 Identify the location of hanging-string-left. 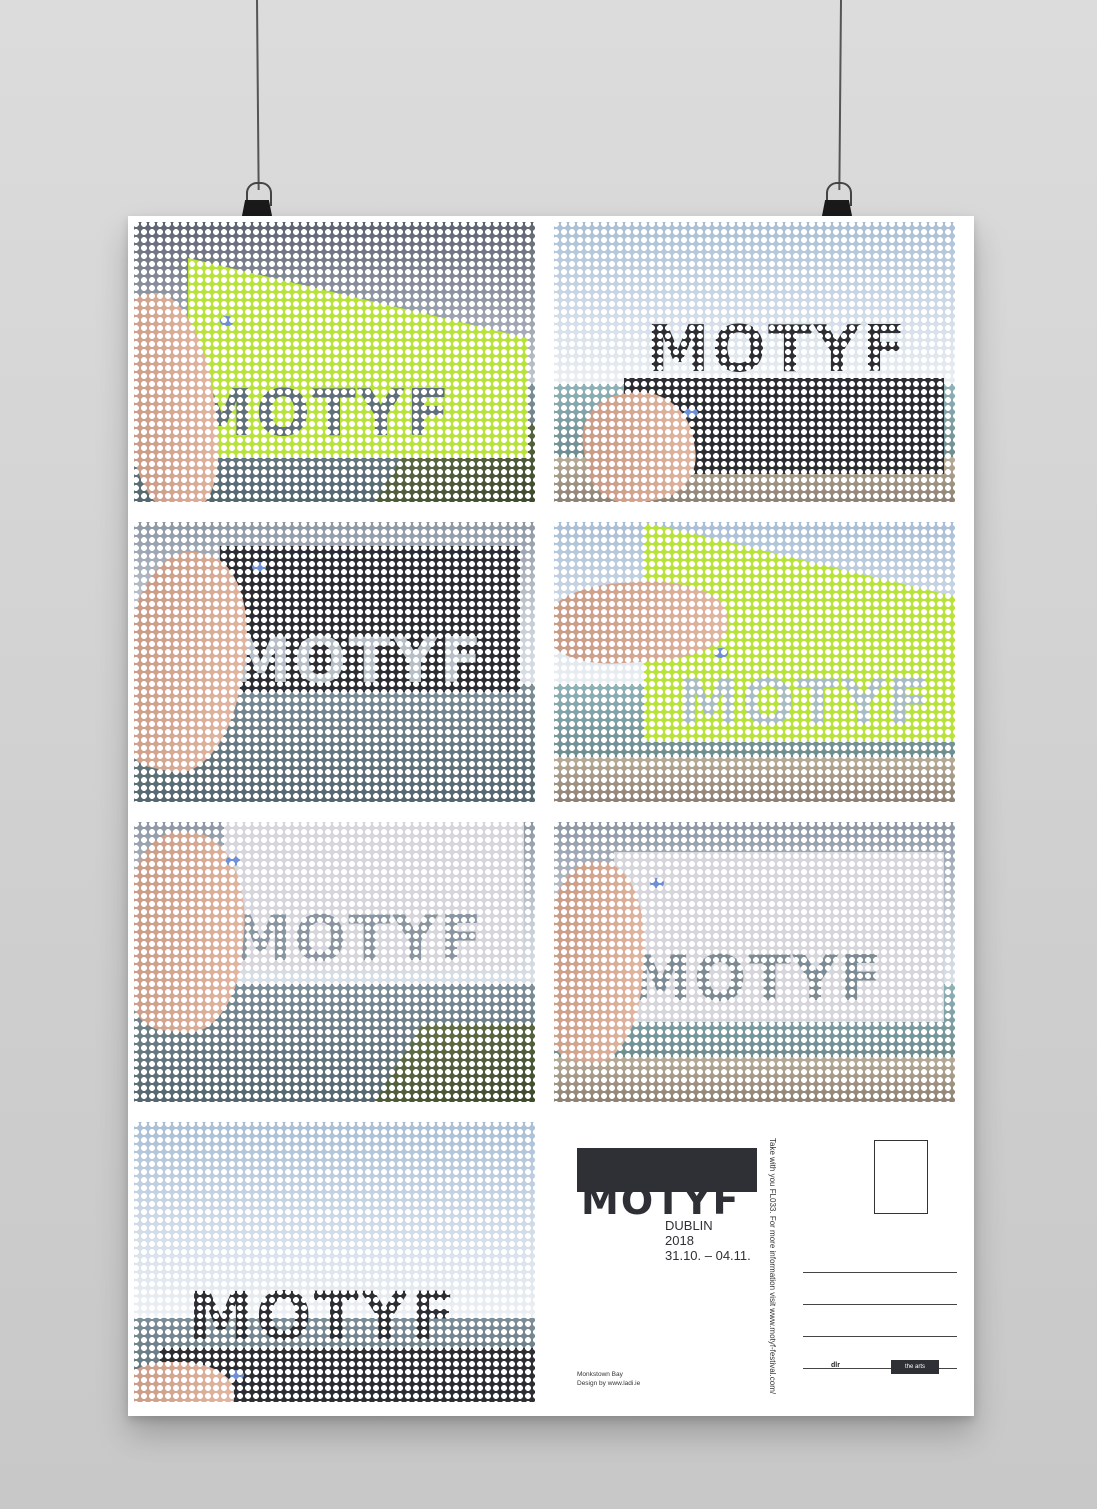
(258, 95).